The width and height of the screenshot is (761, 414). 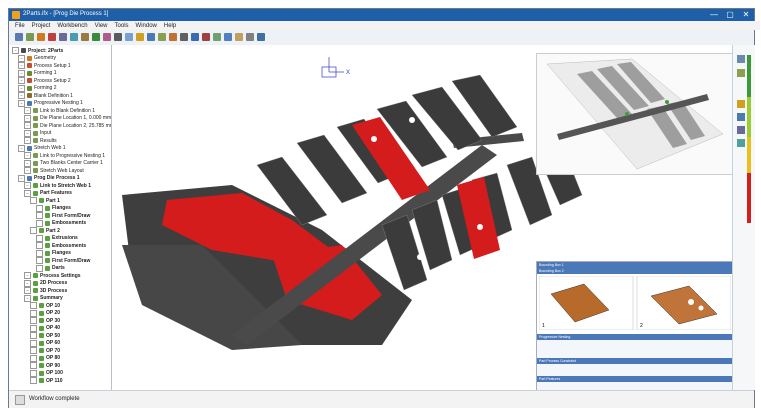 I want to click on tree-item: − Stretch Web 1, so click(x=42, y=148).